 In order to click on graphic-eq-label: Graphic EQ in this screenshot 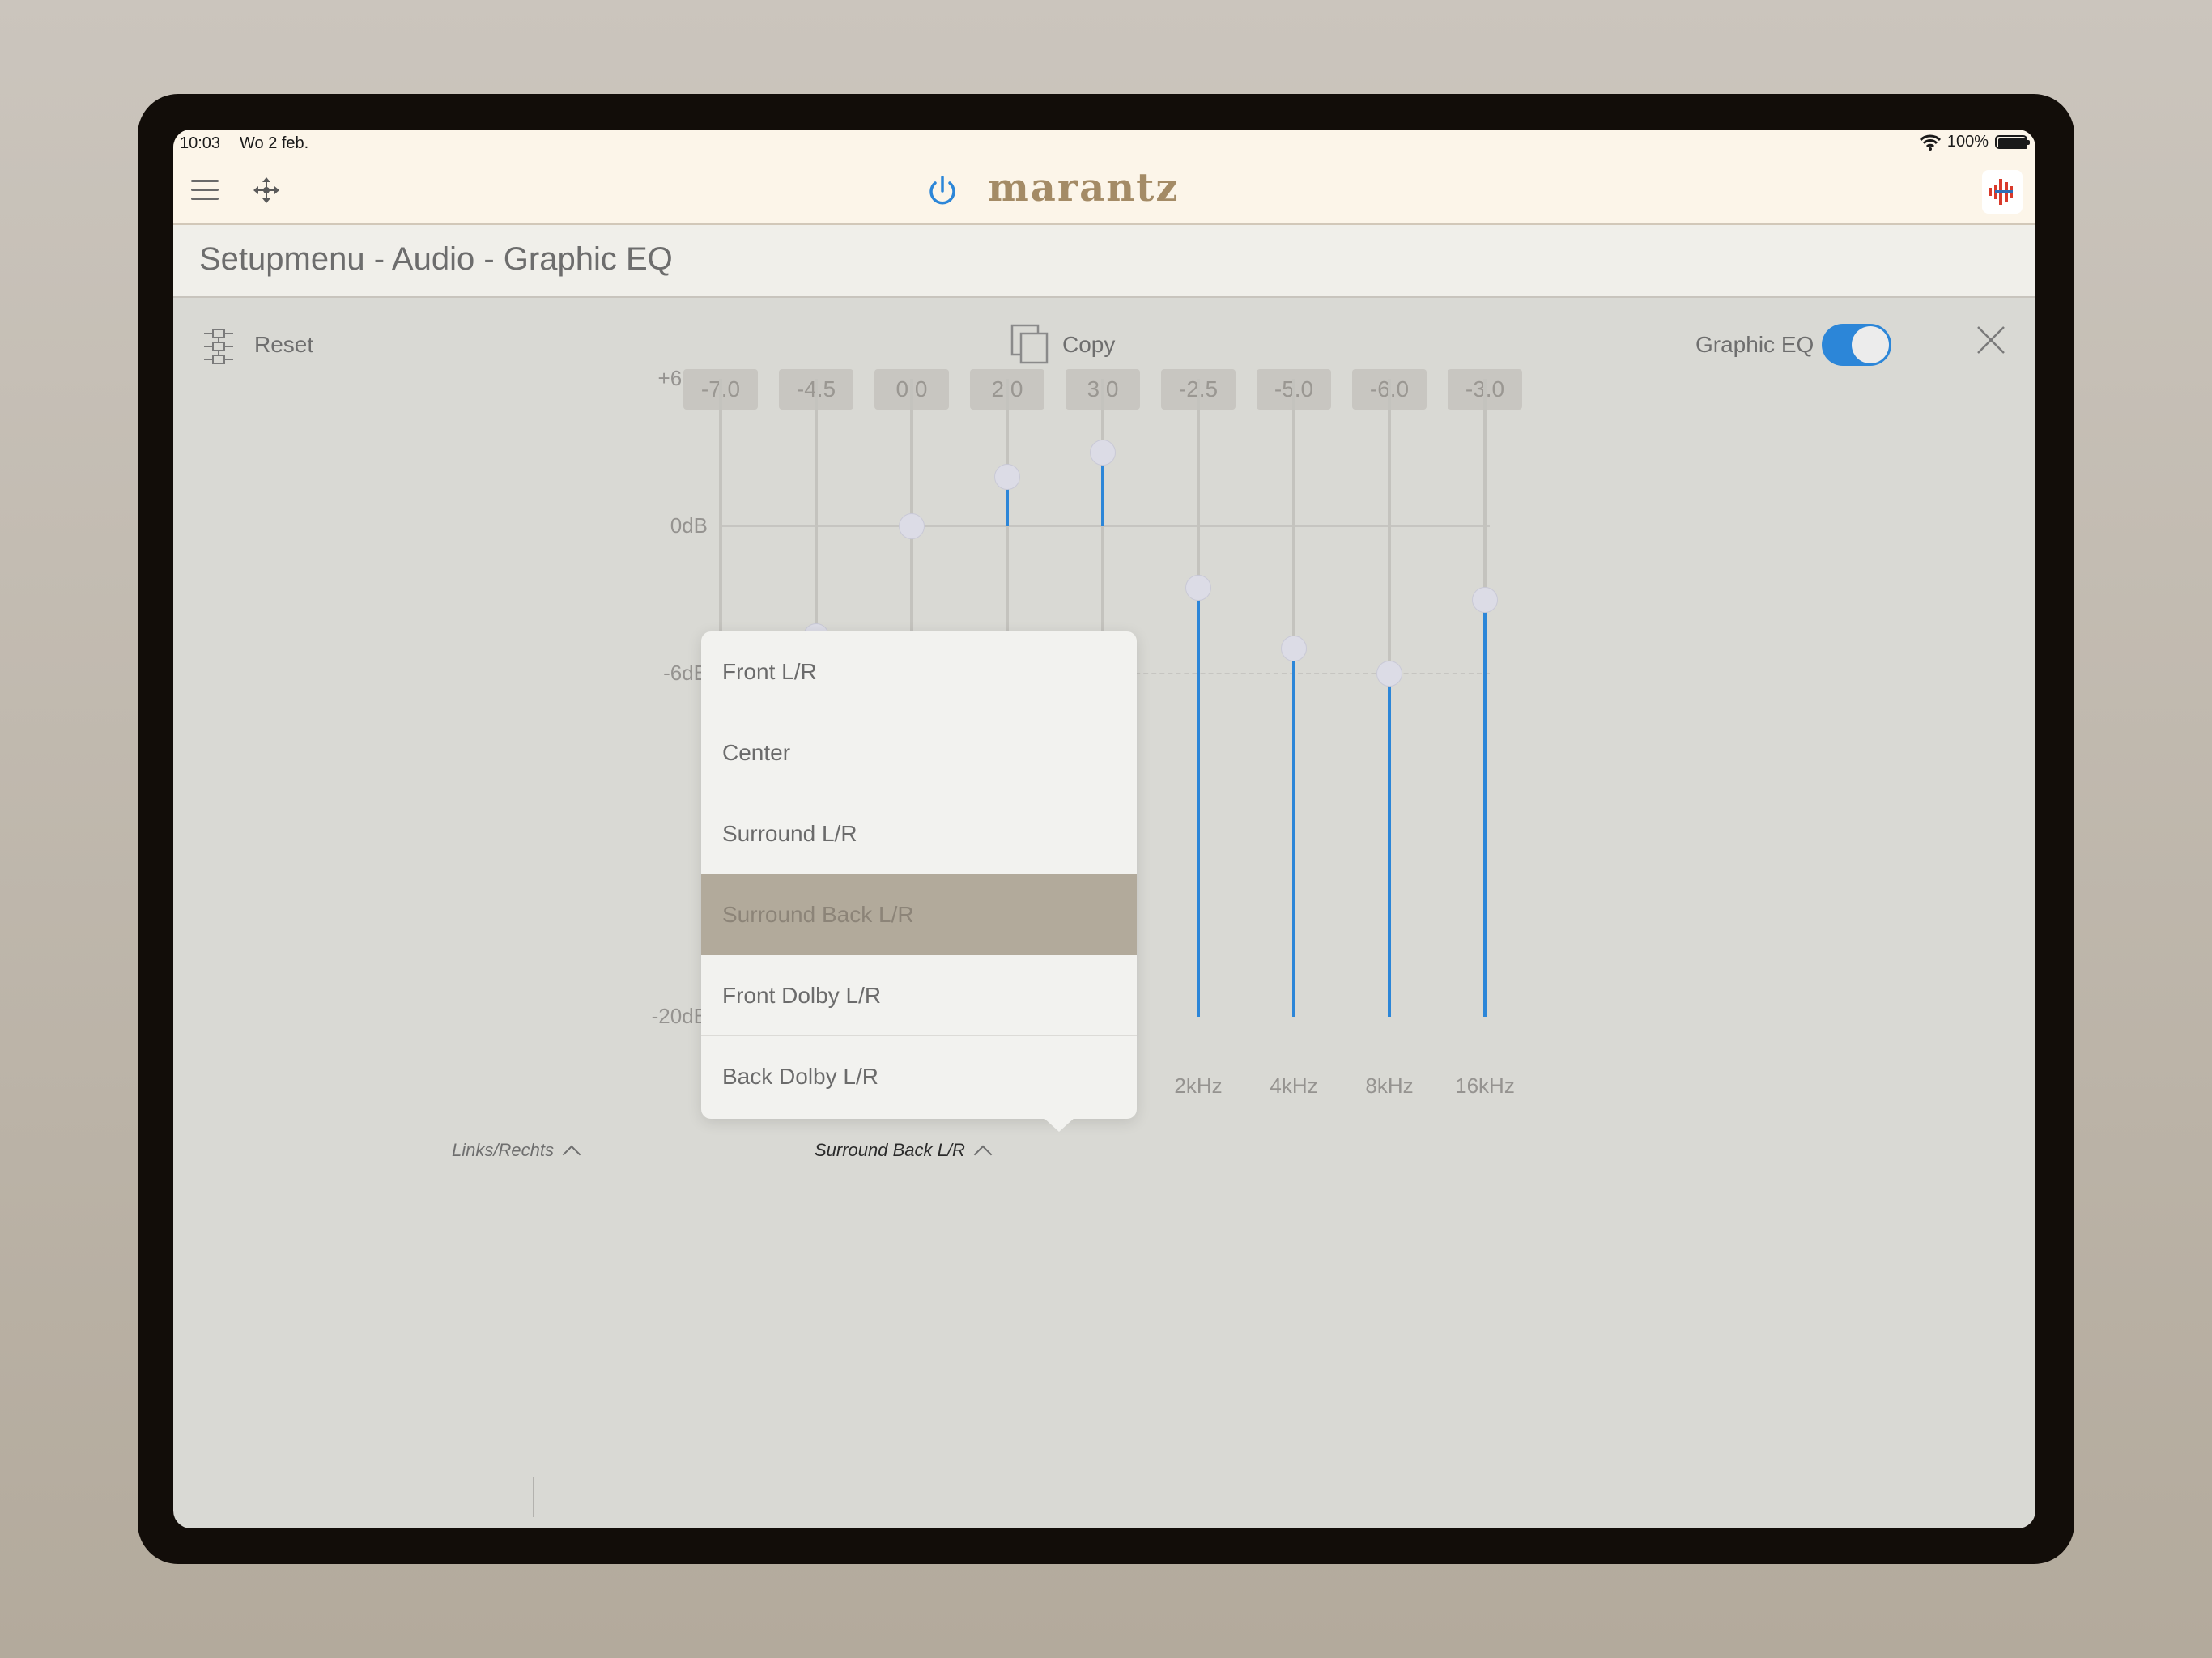, I will do `click(1755, 344)`.